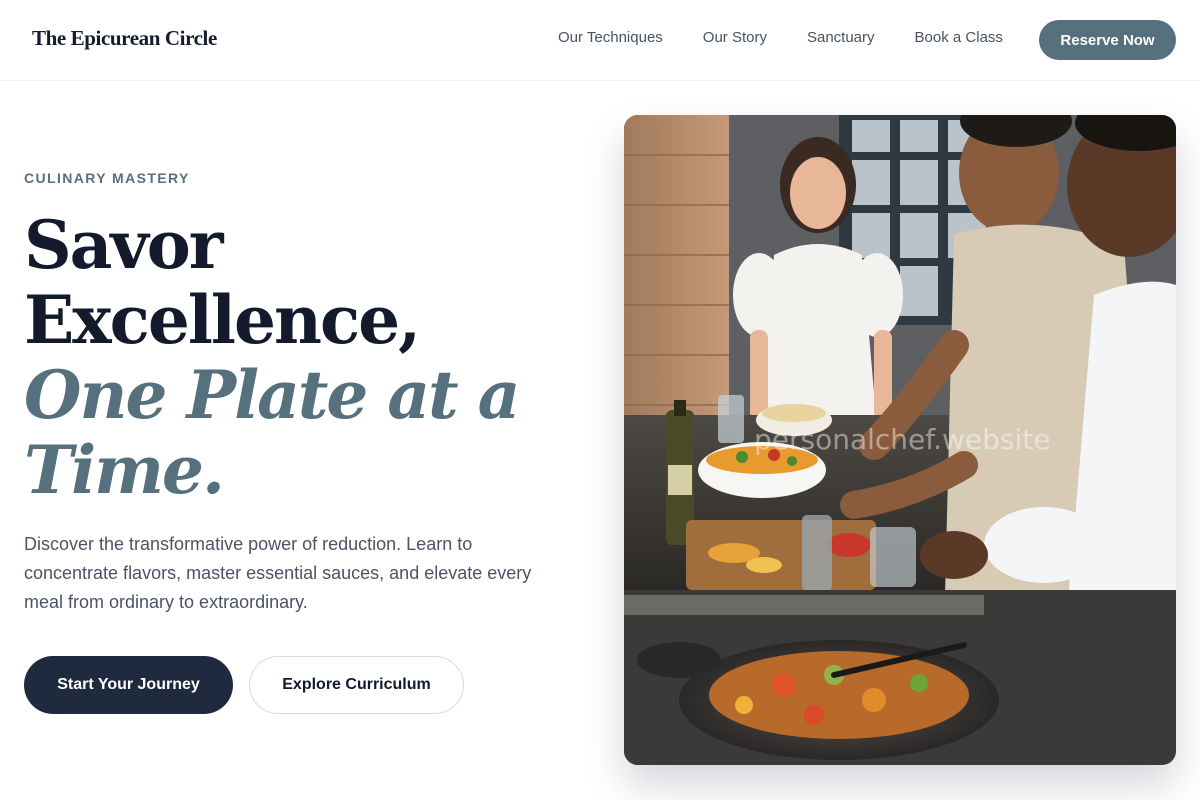  I want to click on image-watermark: personalchef.website, so click(902, 439).